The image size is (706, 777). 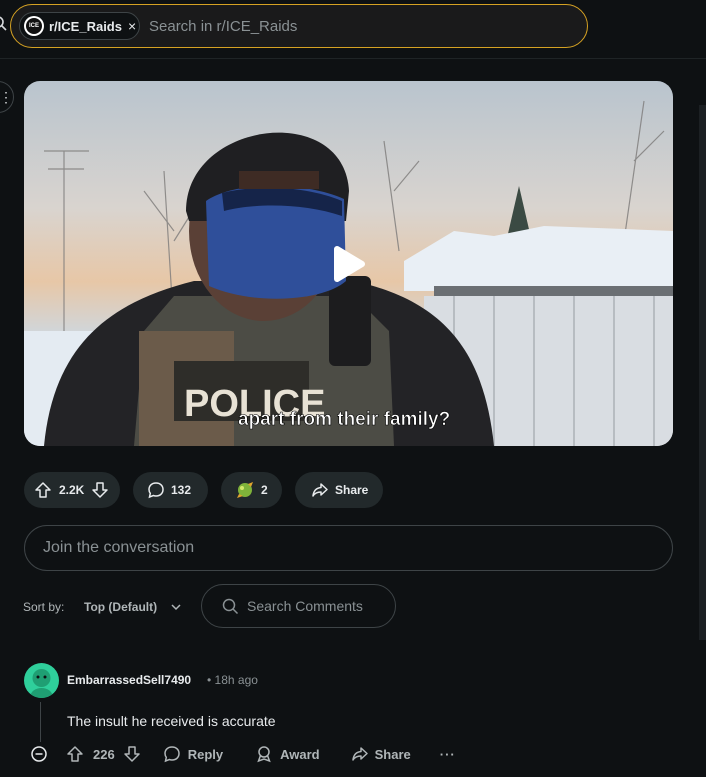 I want to click on post-action-bar: 2.2K 132 2 Share, so click(x=203, y=490).